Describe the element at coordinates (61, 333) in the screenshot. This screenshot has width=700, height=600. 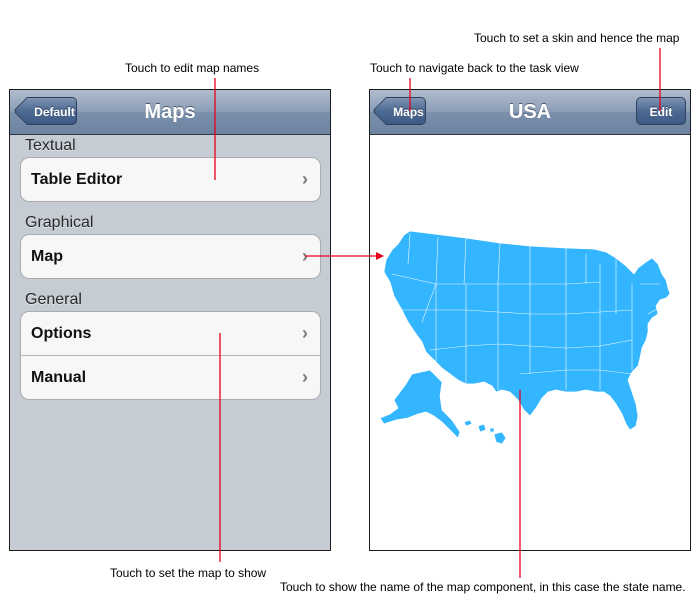
I see `options-label: Options` at that location.